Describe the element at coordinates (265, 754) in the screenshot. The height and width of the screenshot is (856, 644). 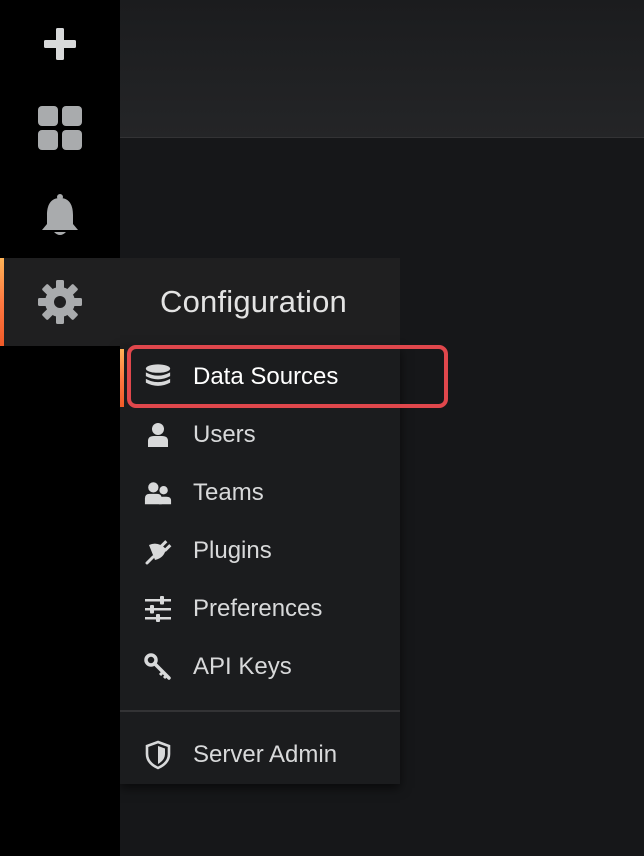
I see `menu-item-label: Server Admin` at that location.